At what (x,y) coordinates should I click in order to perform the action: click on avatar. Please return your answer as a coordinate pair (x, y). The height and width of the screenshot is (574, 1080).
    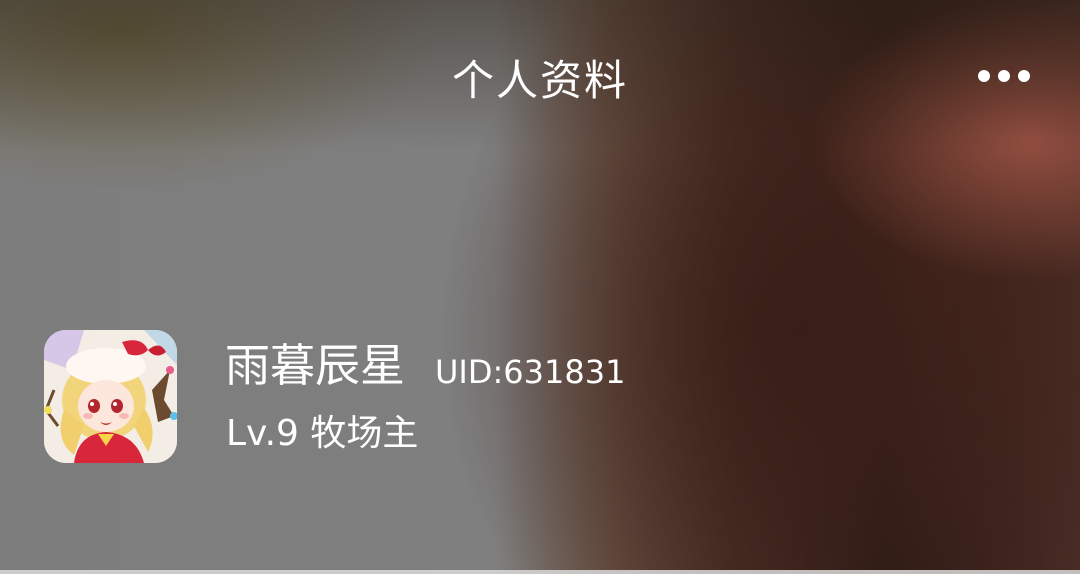
    Looking at the image, I should click on (110, 396).